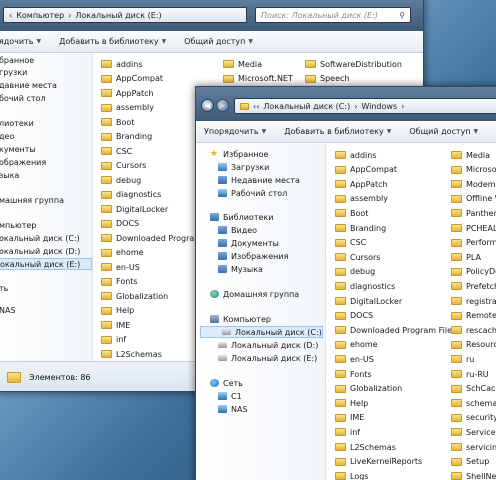 Image resolution: width=496 pixels, height=480 pixels. Describe the element at coordinates (46, 310) in the screenshot. I see `nav-item: NAS` at that location.